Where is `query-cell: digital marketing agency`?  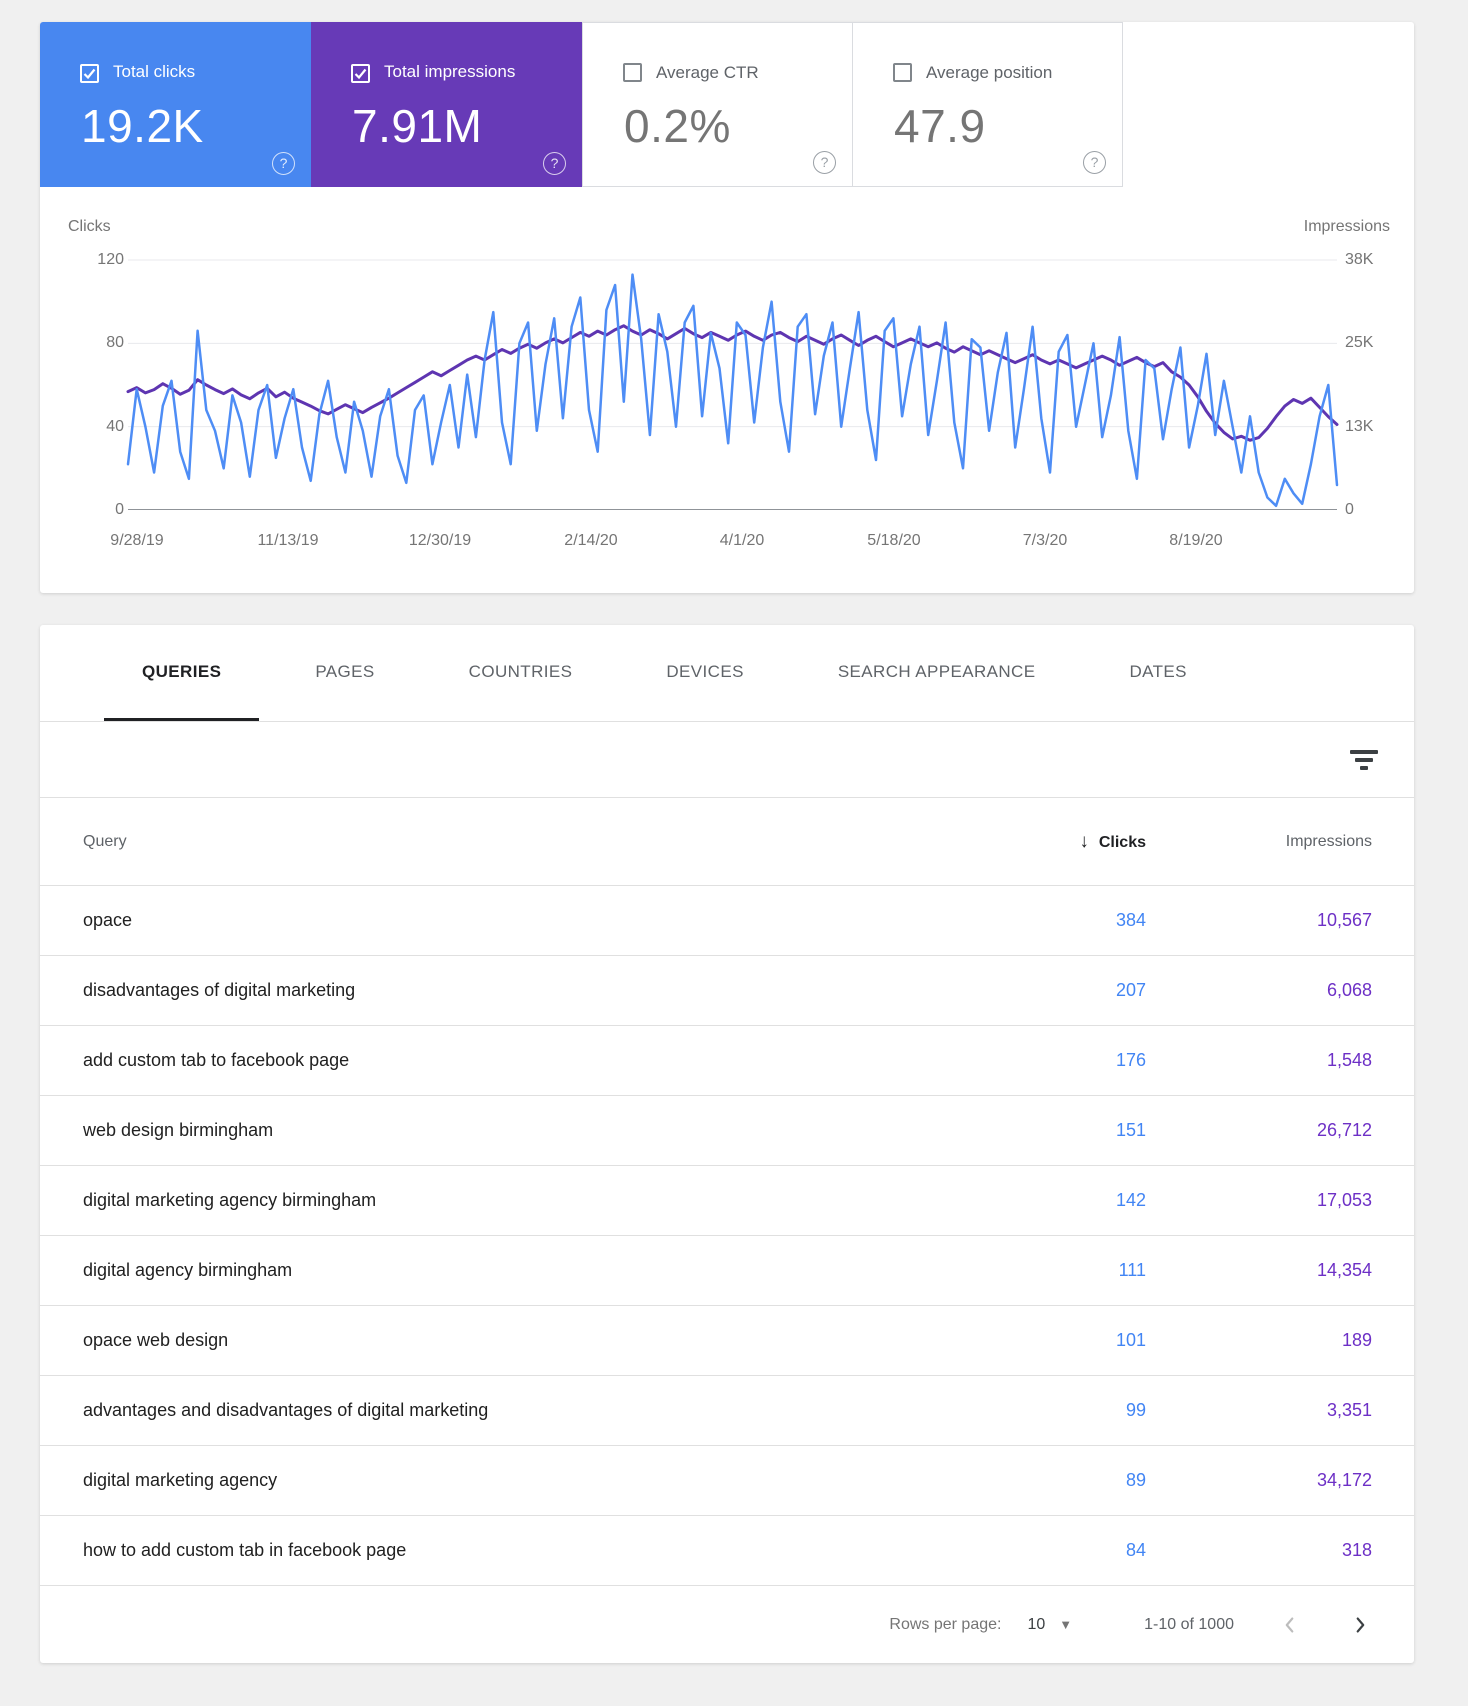
query-cell: digital marketing agency is located at coordinates (180, 1480).